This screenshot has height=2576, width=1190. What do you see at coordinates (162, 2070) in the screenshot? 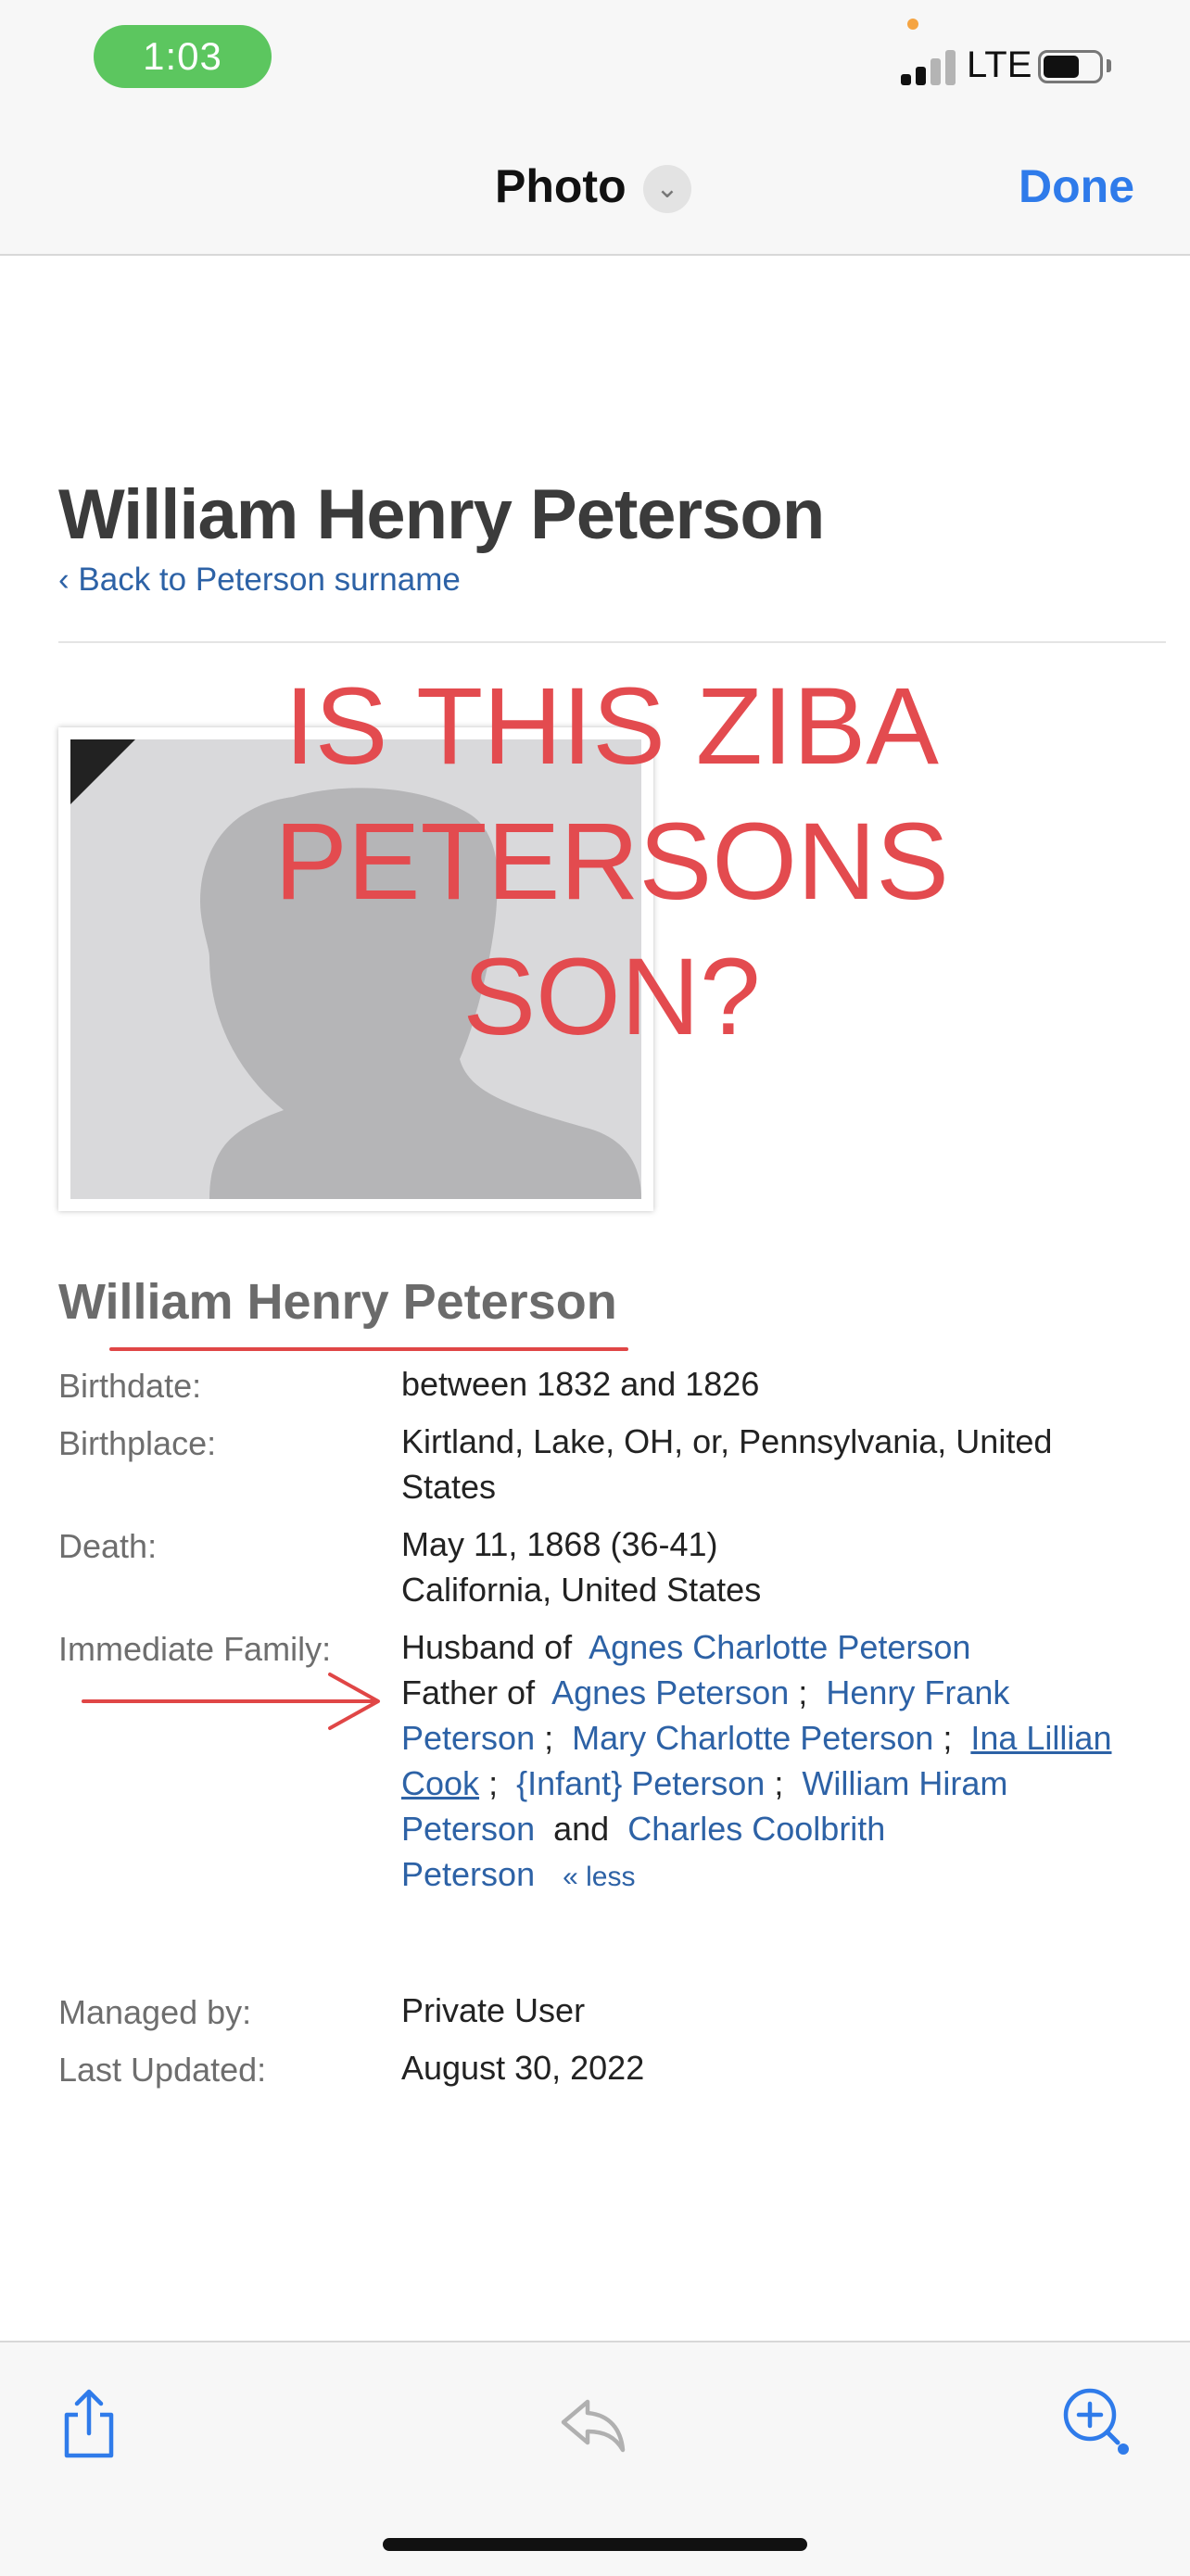
I see `last-updated-label: Last Updated:` at bounding box center [162, 2070].